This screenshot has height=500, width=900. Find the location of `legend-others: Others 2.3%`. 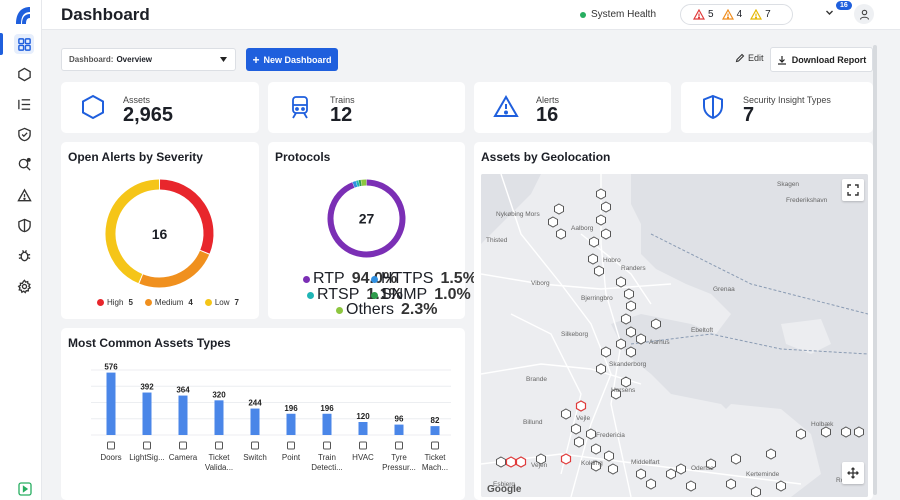

legend-others: Others 2.3% is located at coordinates (386, 310).